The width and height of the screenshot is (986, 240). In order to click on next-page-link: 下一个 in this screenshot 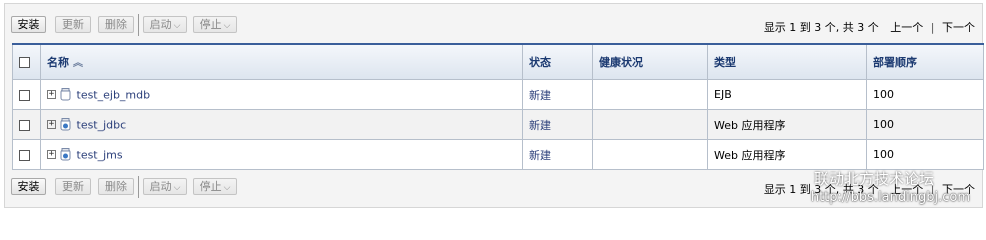, I will do `click(958, 27)`.